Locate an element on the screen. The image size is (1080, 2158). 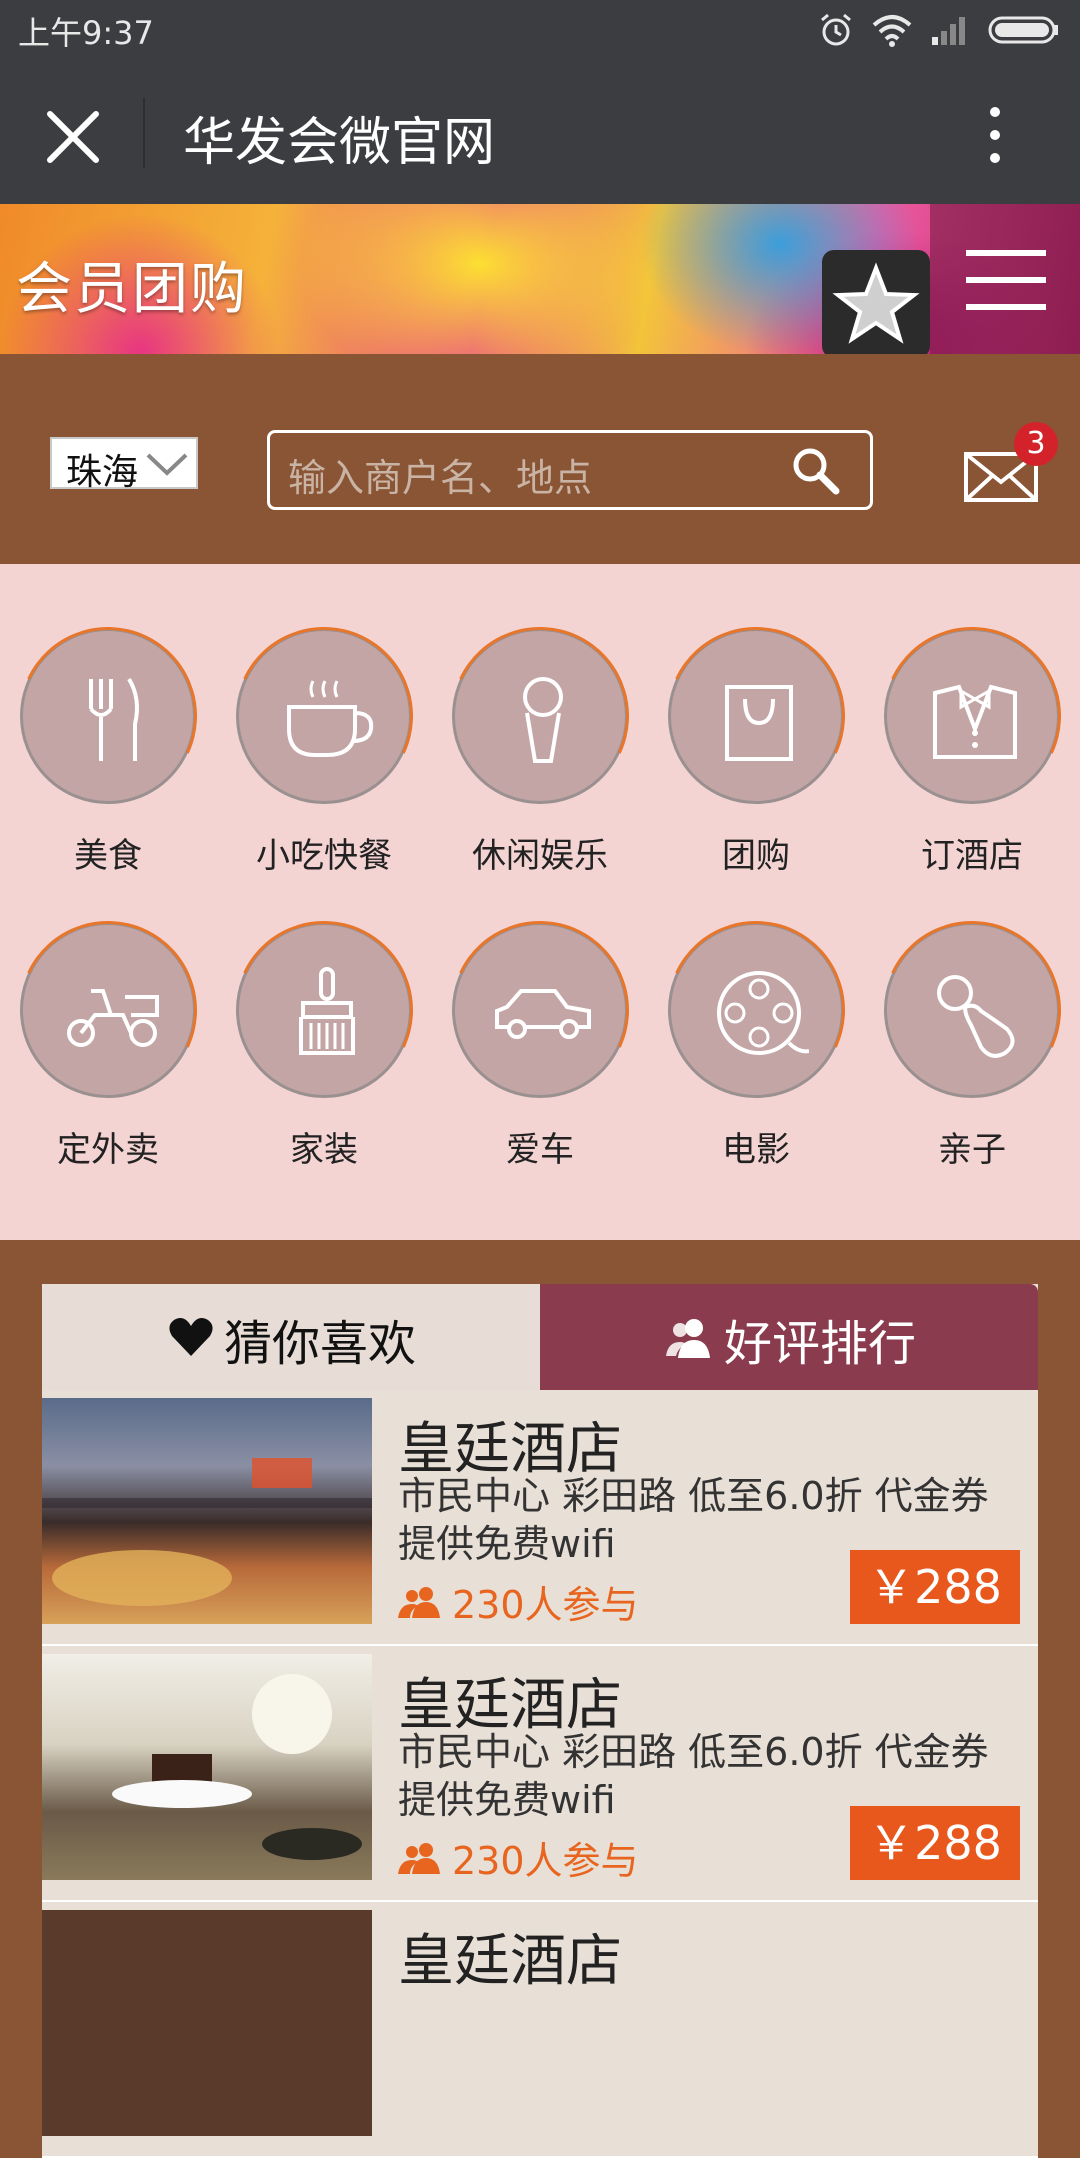
page-title: 华发会微官网 is located at coordinates (339, 143).